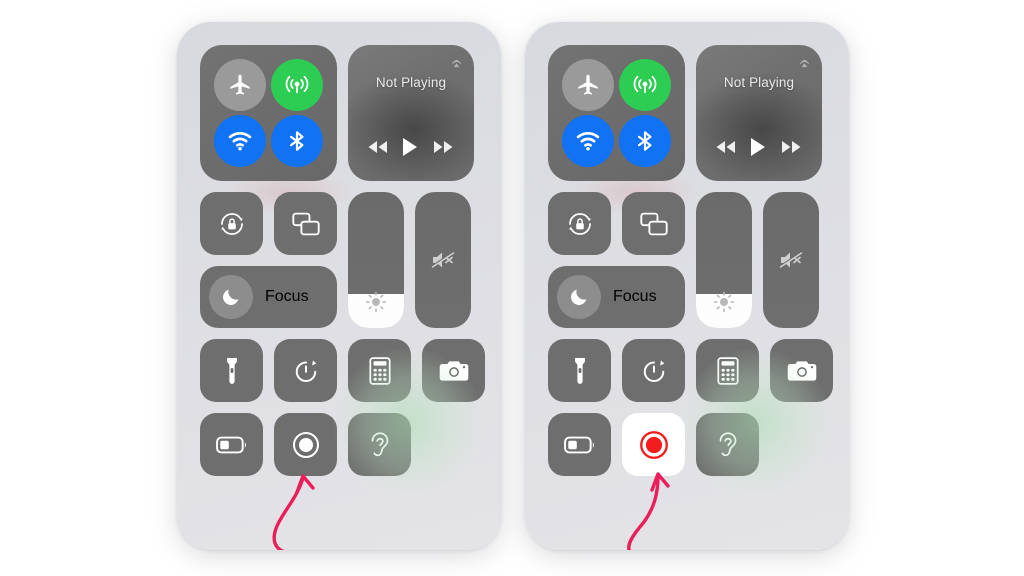 The height and width of the screenshot is (576, 1024). I want to click on screen-record-icon-active, so click(653, 444).